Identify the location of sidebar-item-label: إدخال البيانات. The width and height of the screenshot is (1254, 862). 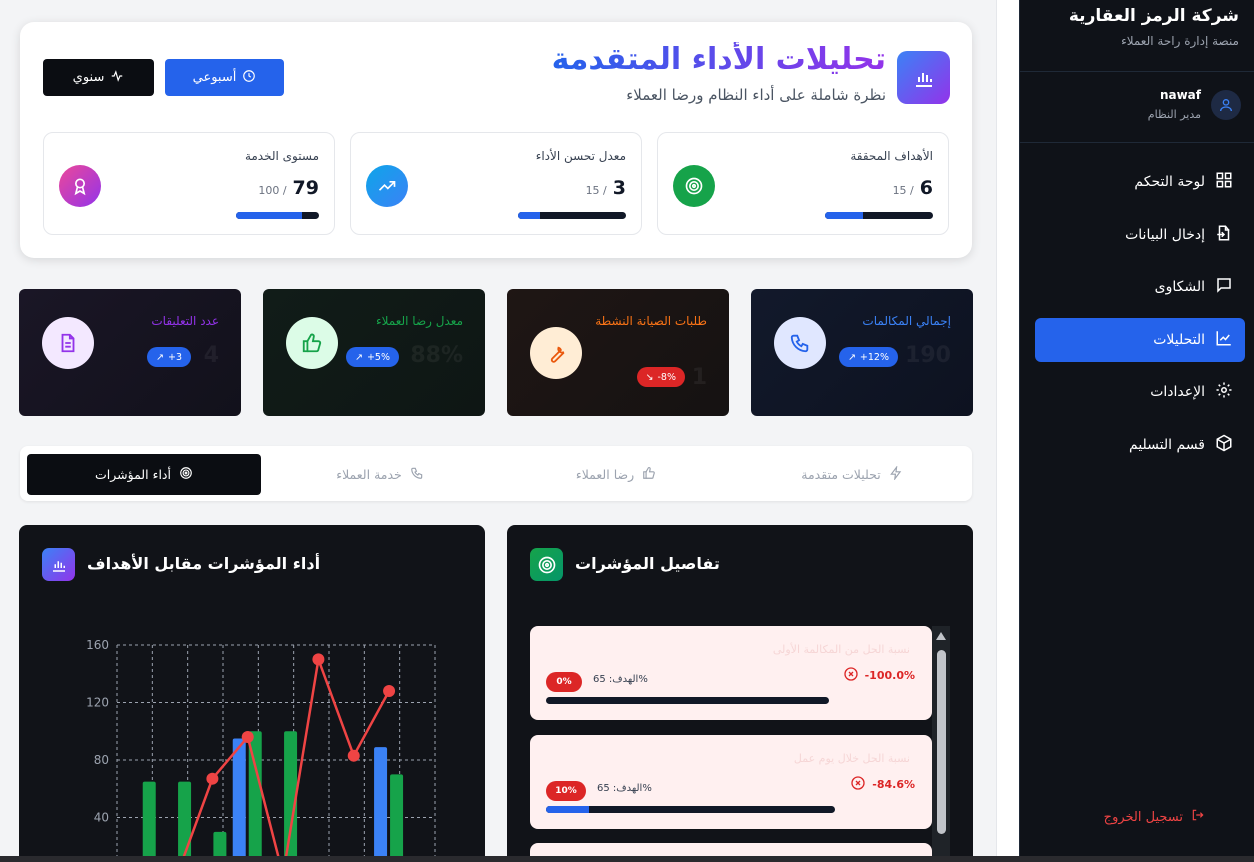
(1165, 234).